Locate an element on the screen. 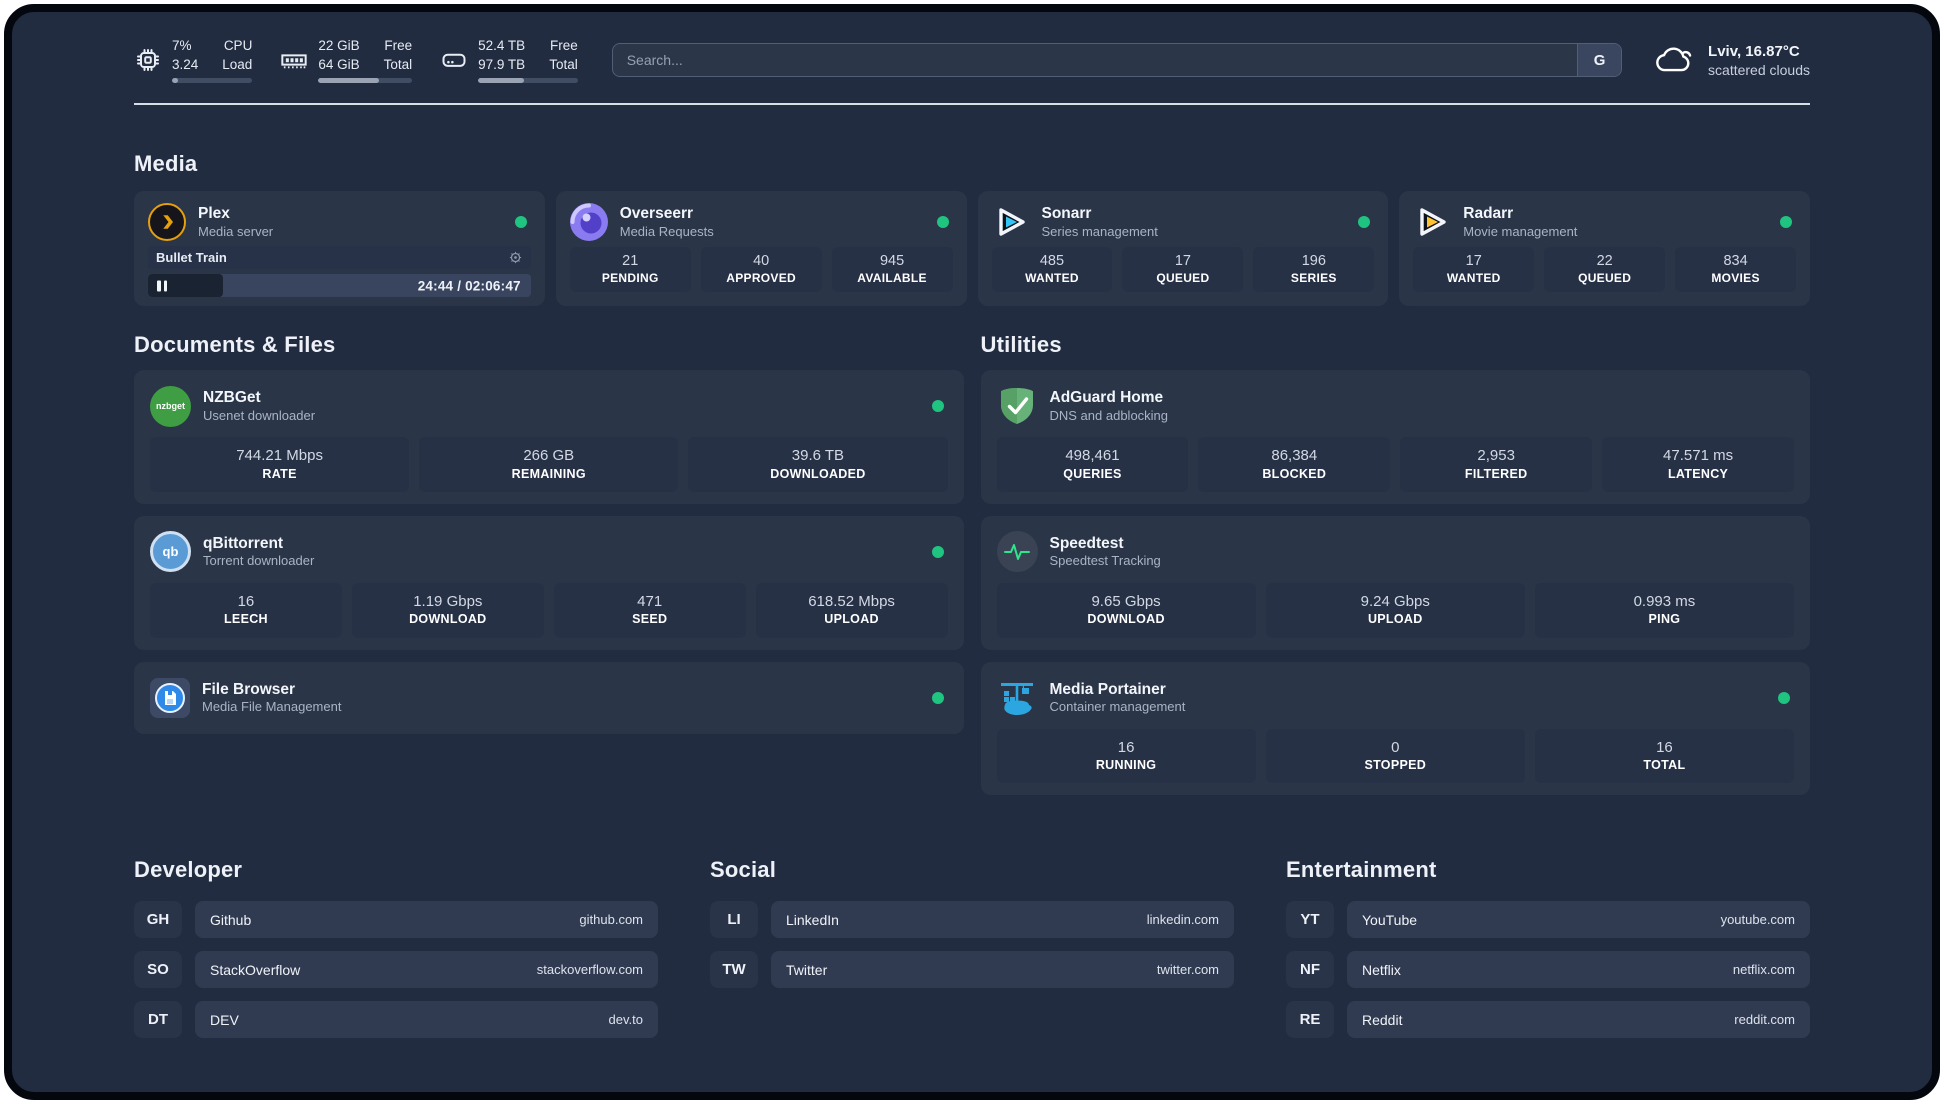  app-name: Speedtest is located at coordinates (1086, 543).